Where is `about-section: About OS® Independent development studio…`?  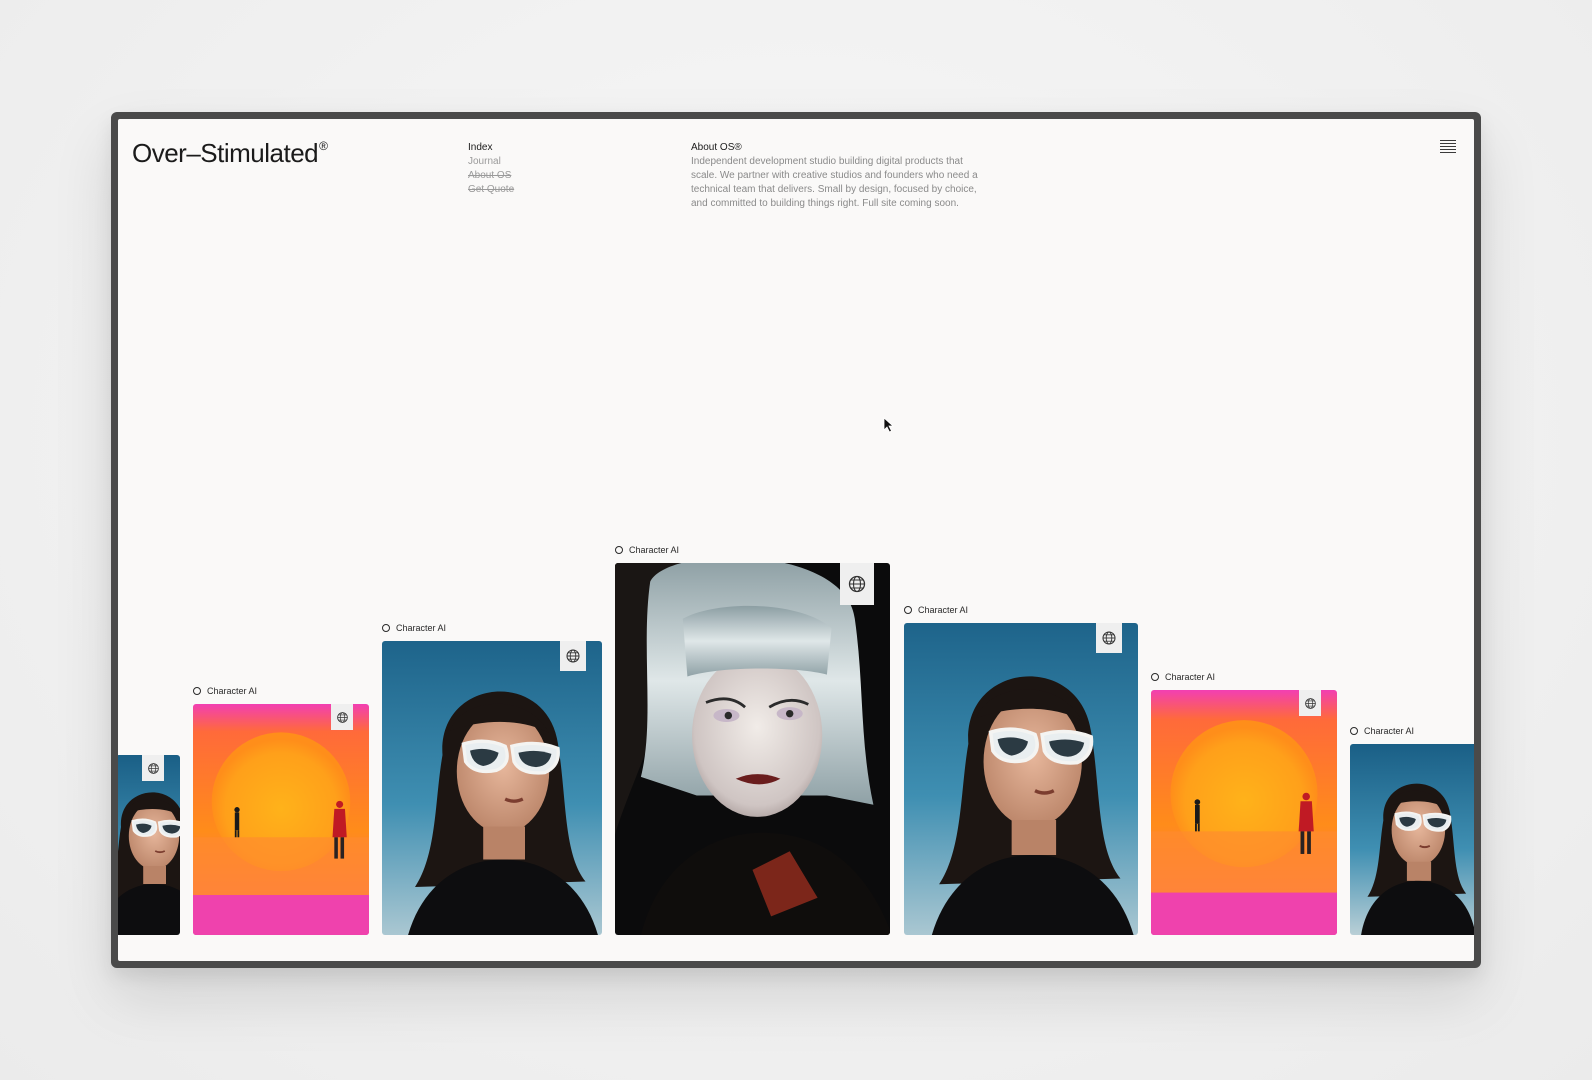
about-section: About OS® Independent development studio… is located at coordinates (841, 176).